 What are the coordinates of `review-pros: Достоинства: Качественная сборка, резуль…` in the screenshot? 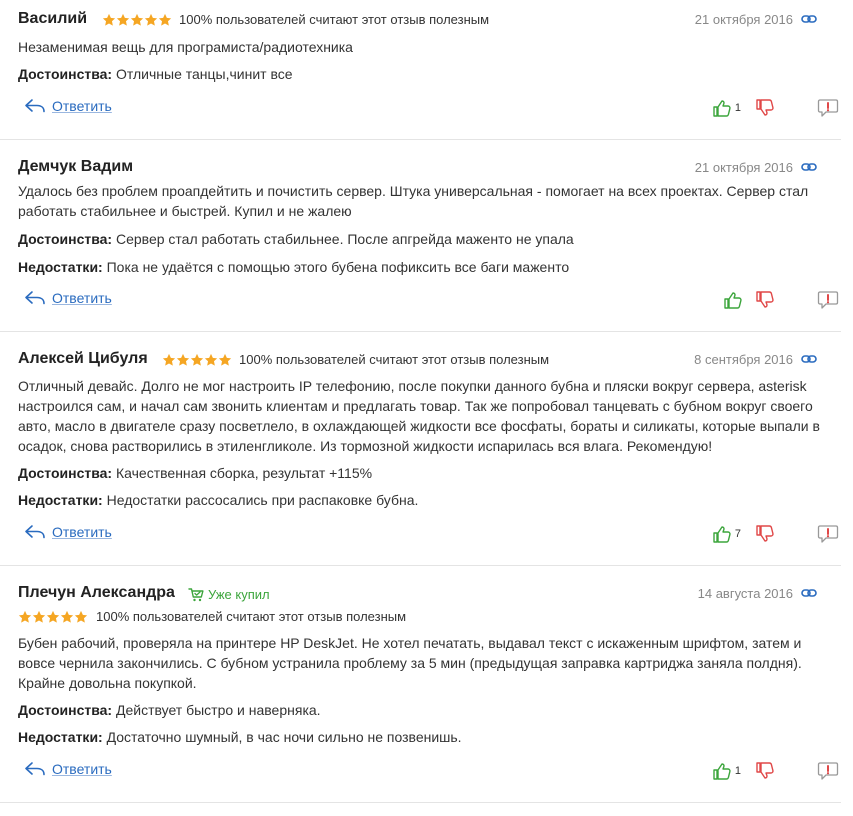 It's located at (425, 473).